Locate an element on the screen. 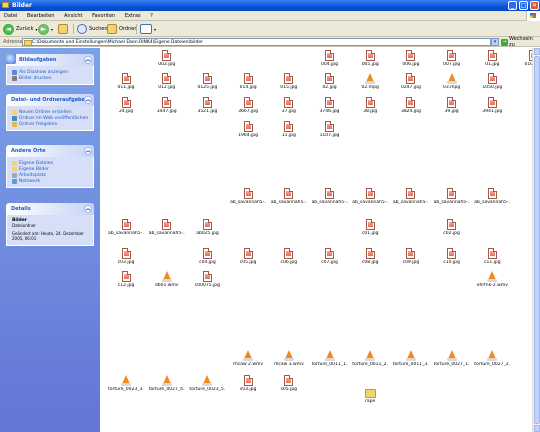  file-item: c00075.jpg is located at coordinates (207, 279).